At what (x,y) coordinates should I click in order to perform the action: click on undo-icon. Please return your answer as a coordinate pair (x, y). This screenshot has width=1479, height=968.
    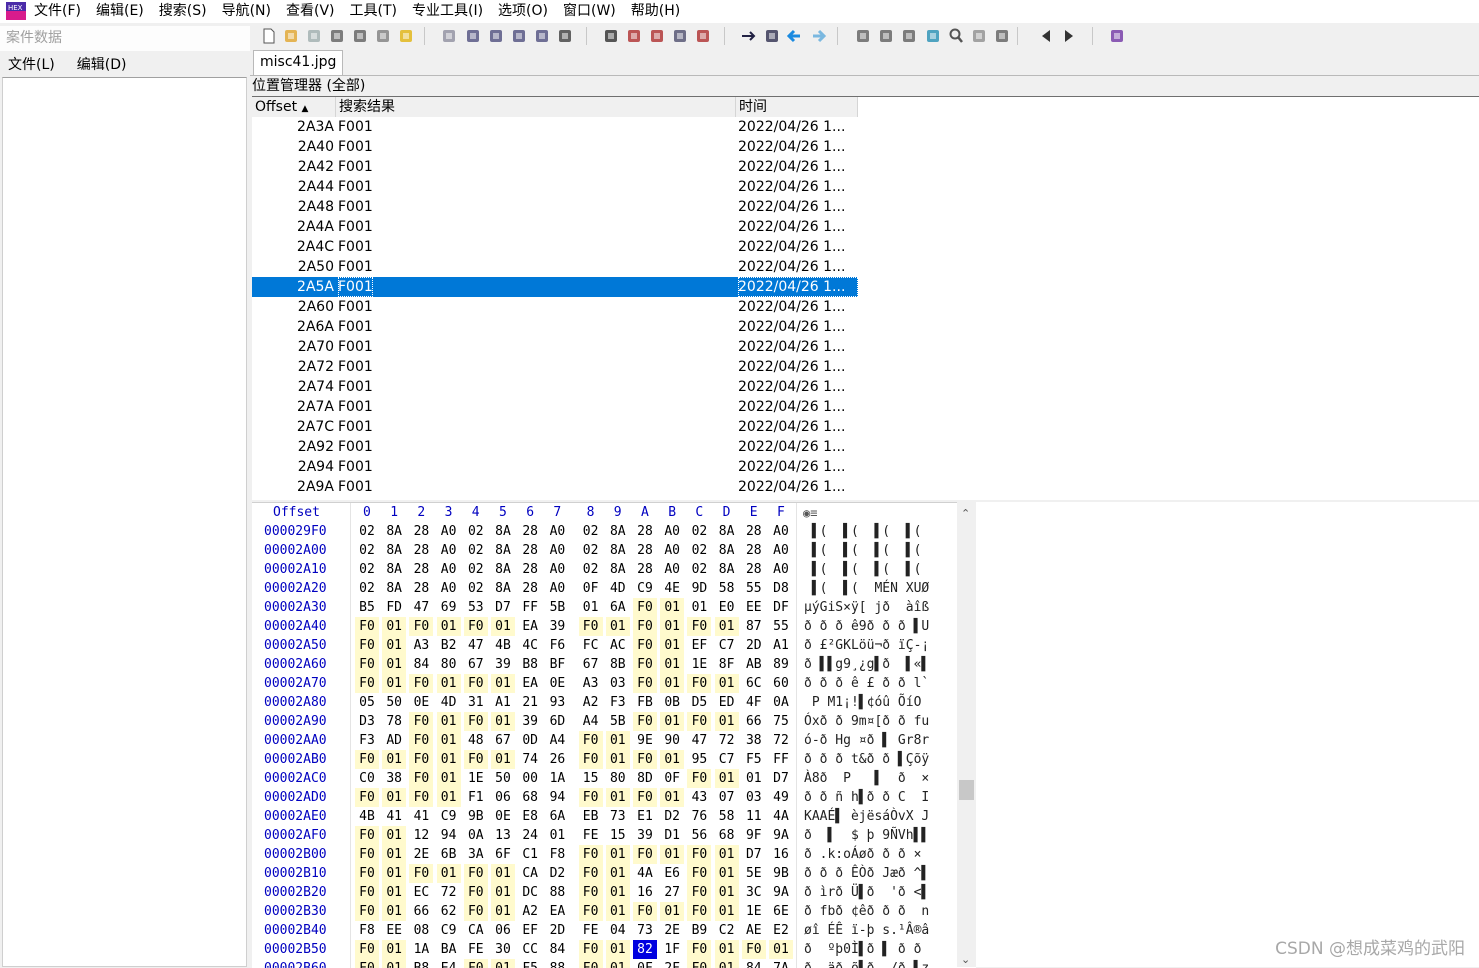
    Looking at the image, I should click on (449, 36).